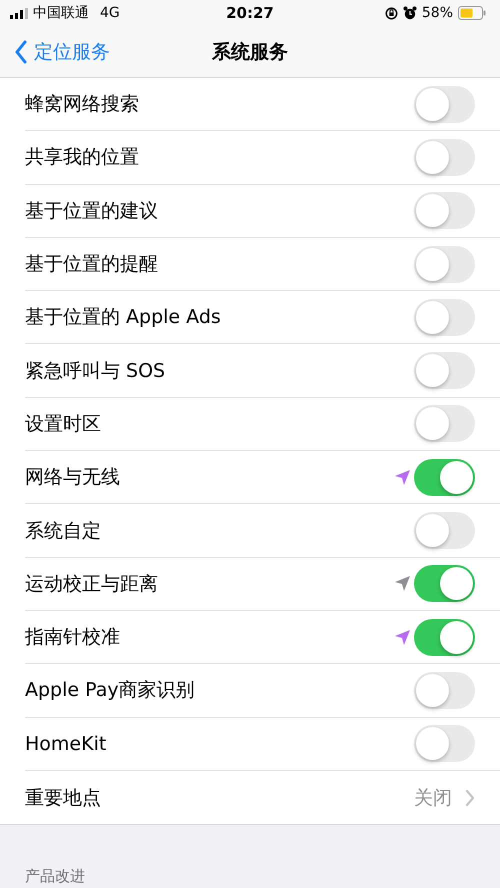 The image size is (500, 888). I want to click on setting-value: 关闭, so click(433, 798).